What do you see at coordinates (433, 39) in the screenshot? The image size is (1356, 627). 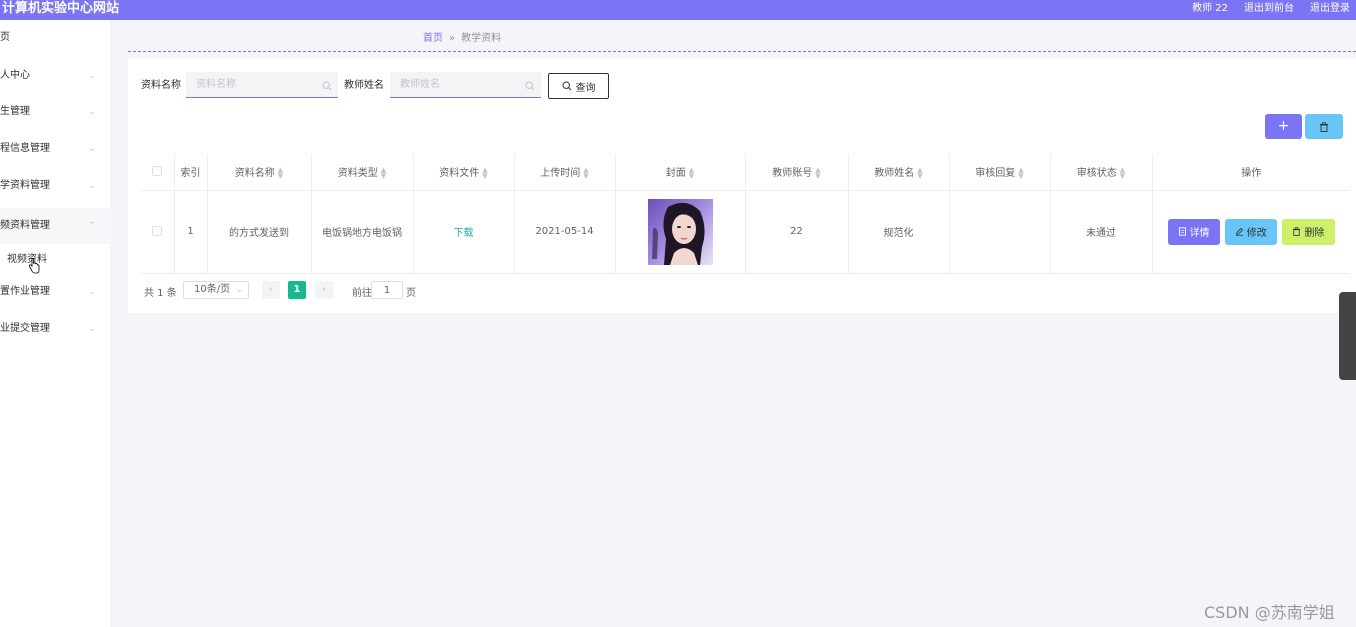 I see `breadcrumb-home: 首页` at bounding box center [433, 39].